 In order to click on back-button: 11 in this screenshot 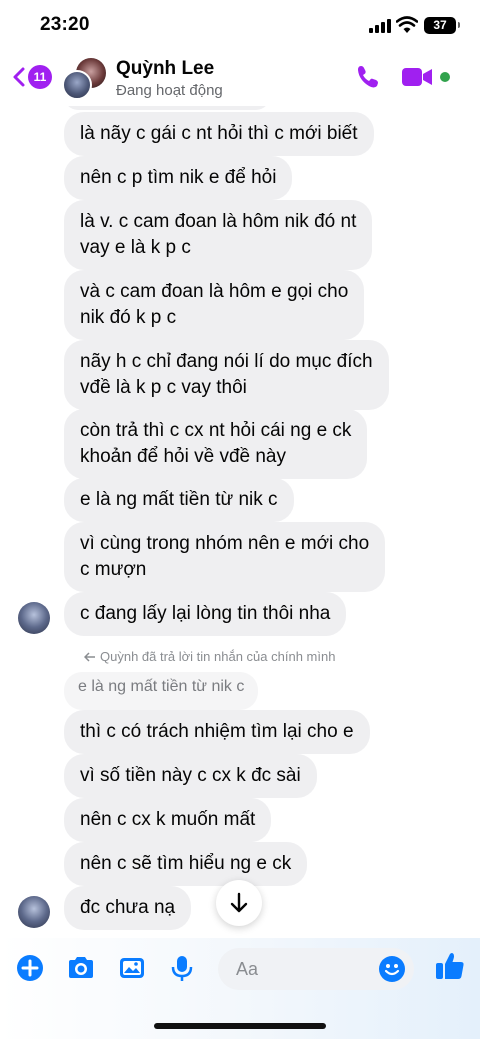, I will do `click(33, 77)`.